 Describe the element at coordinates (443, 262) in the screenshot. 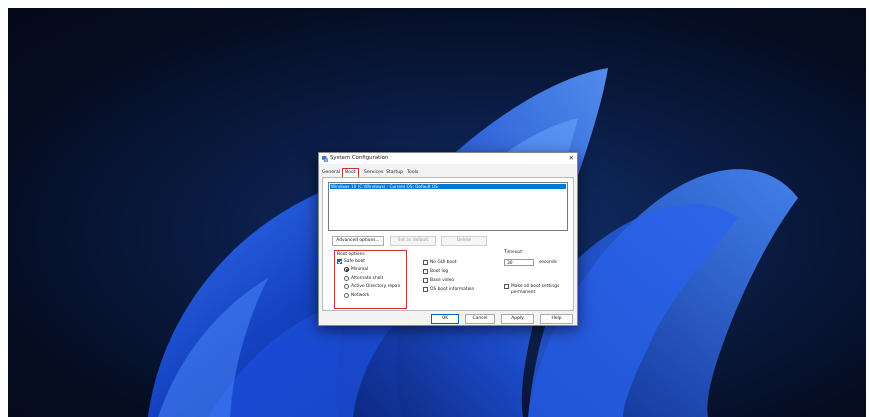

I see `no-gui-boot-label: No GUI boot` at that location.